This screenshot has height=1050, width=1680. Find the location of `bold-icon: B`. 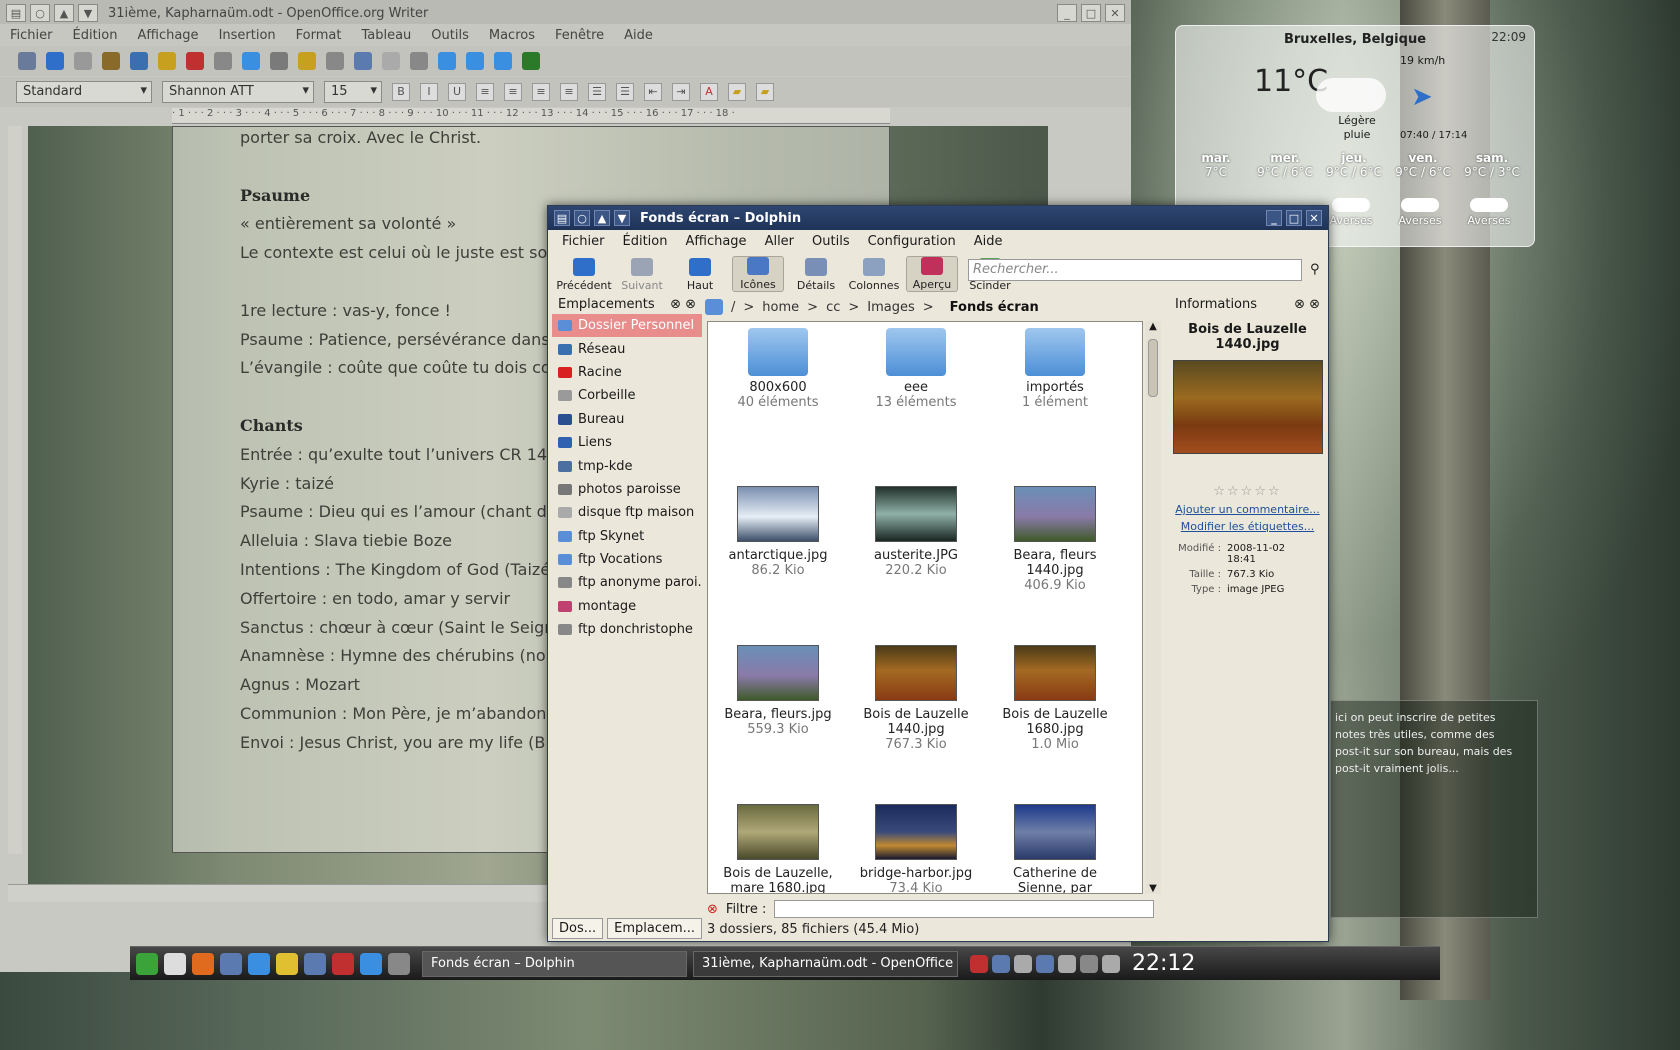

bold-icon: B is located at coordinates (401, 92).